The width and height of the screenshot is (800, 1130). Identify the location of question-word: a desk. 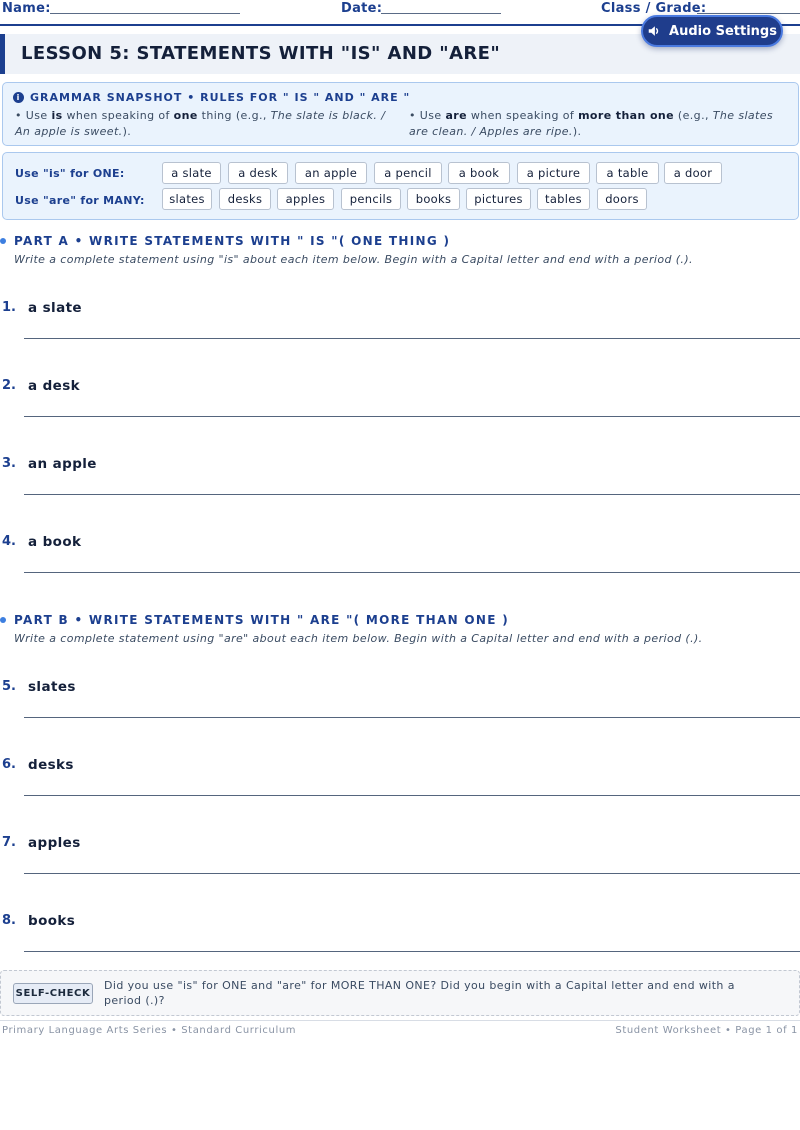
(54, 386).